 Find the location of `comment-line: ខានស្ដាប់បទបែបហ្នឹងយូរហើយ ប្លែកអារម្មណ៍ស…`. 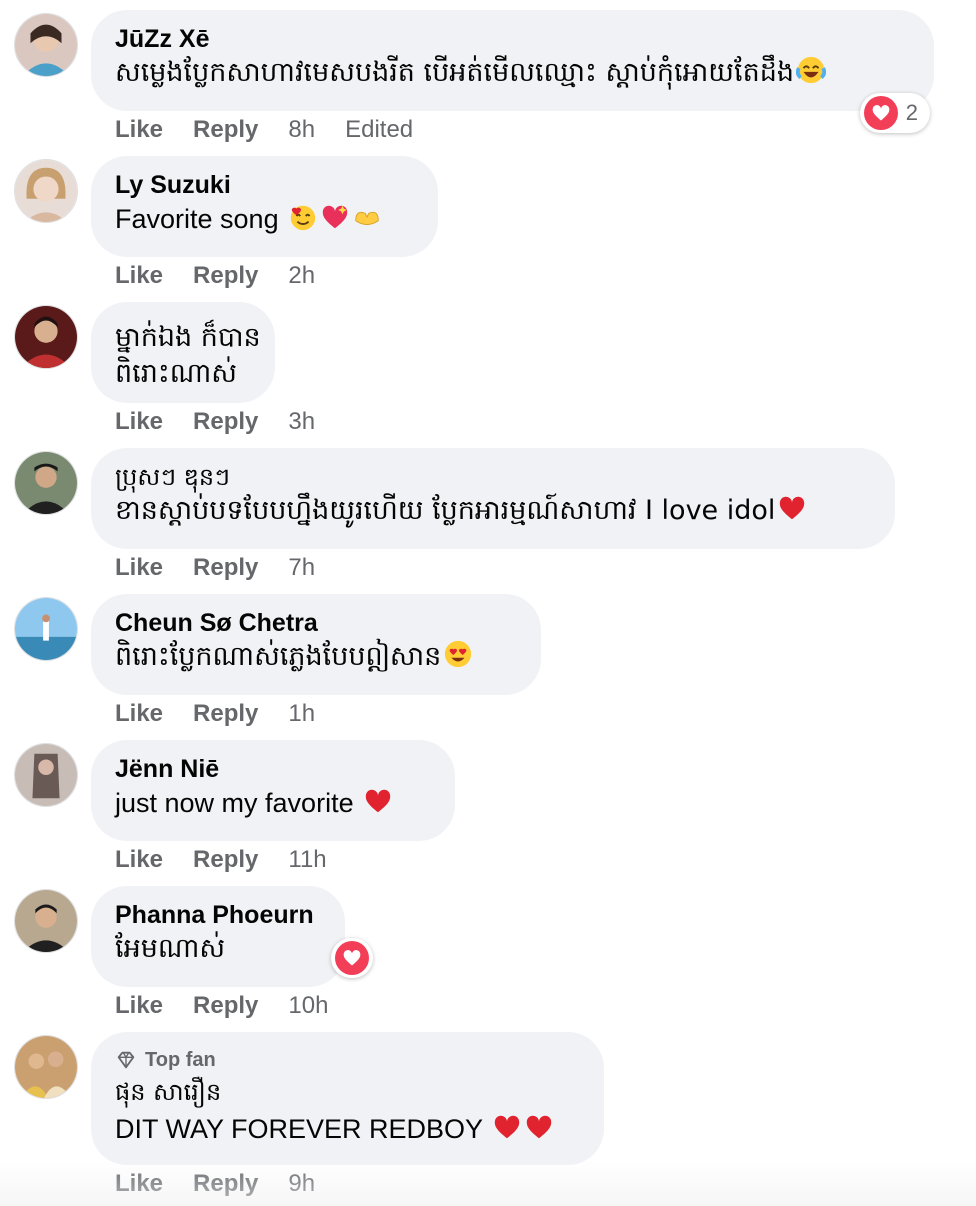

comment-line: ខានស្ដាប់បទបែបហ្នឹងយូរហើយ ប្លែកអារម្មណ៍ស… is located at coordinates (445, 510).